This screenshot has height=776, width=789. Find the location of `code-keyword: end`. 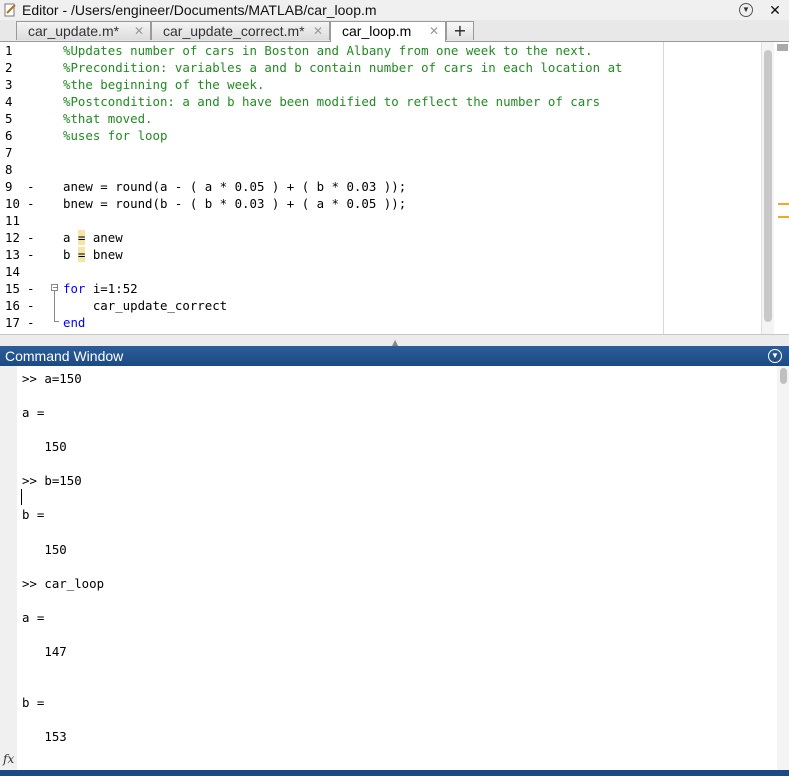

code-keyword: end is located at coordinates (74, 322).